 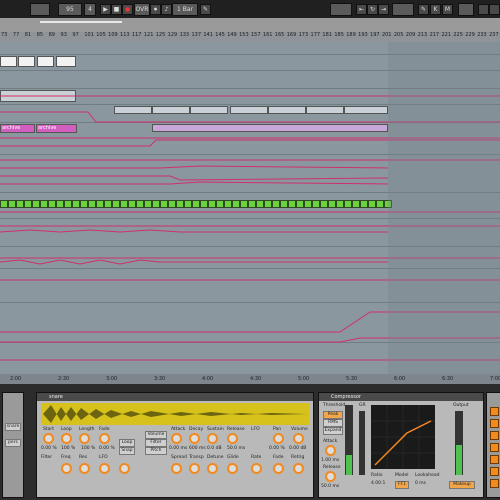 What do you see at coordinates (148, 35) in the screenshot?
I see `ruler-tick-label: 121` at bounding box center [148, 35].